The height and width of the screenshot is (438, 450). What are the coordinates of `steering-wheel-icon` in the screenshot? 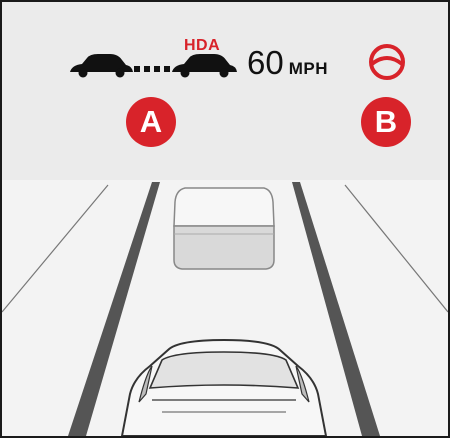 It's located at (387, 62).